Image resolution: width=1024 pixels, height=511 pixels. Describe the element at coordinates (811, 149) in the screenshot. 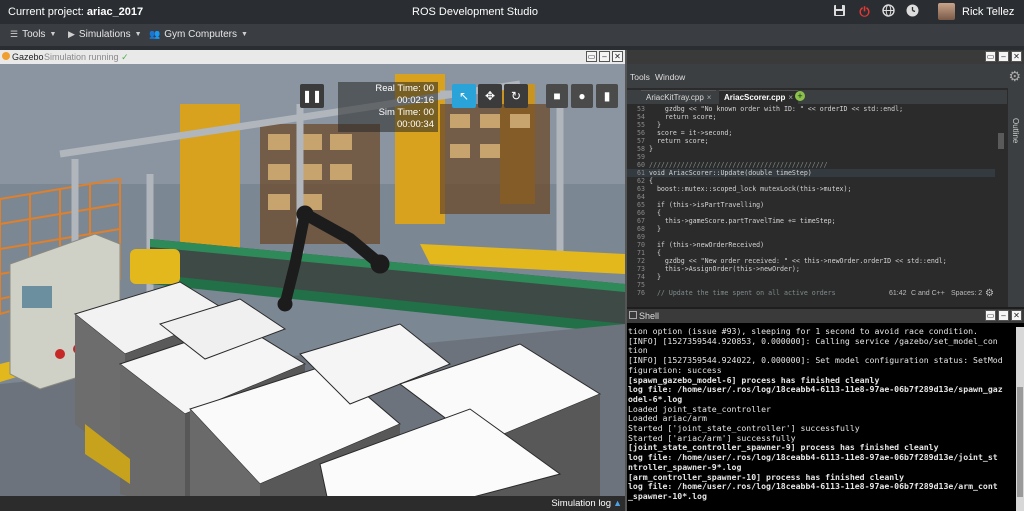

I see `code-line: 58}` at that location.